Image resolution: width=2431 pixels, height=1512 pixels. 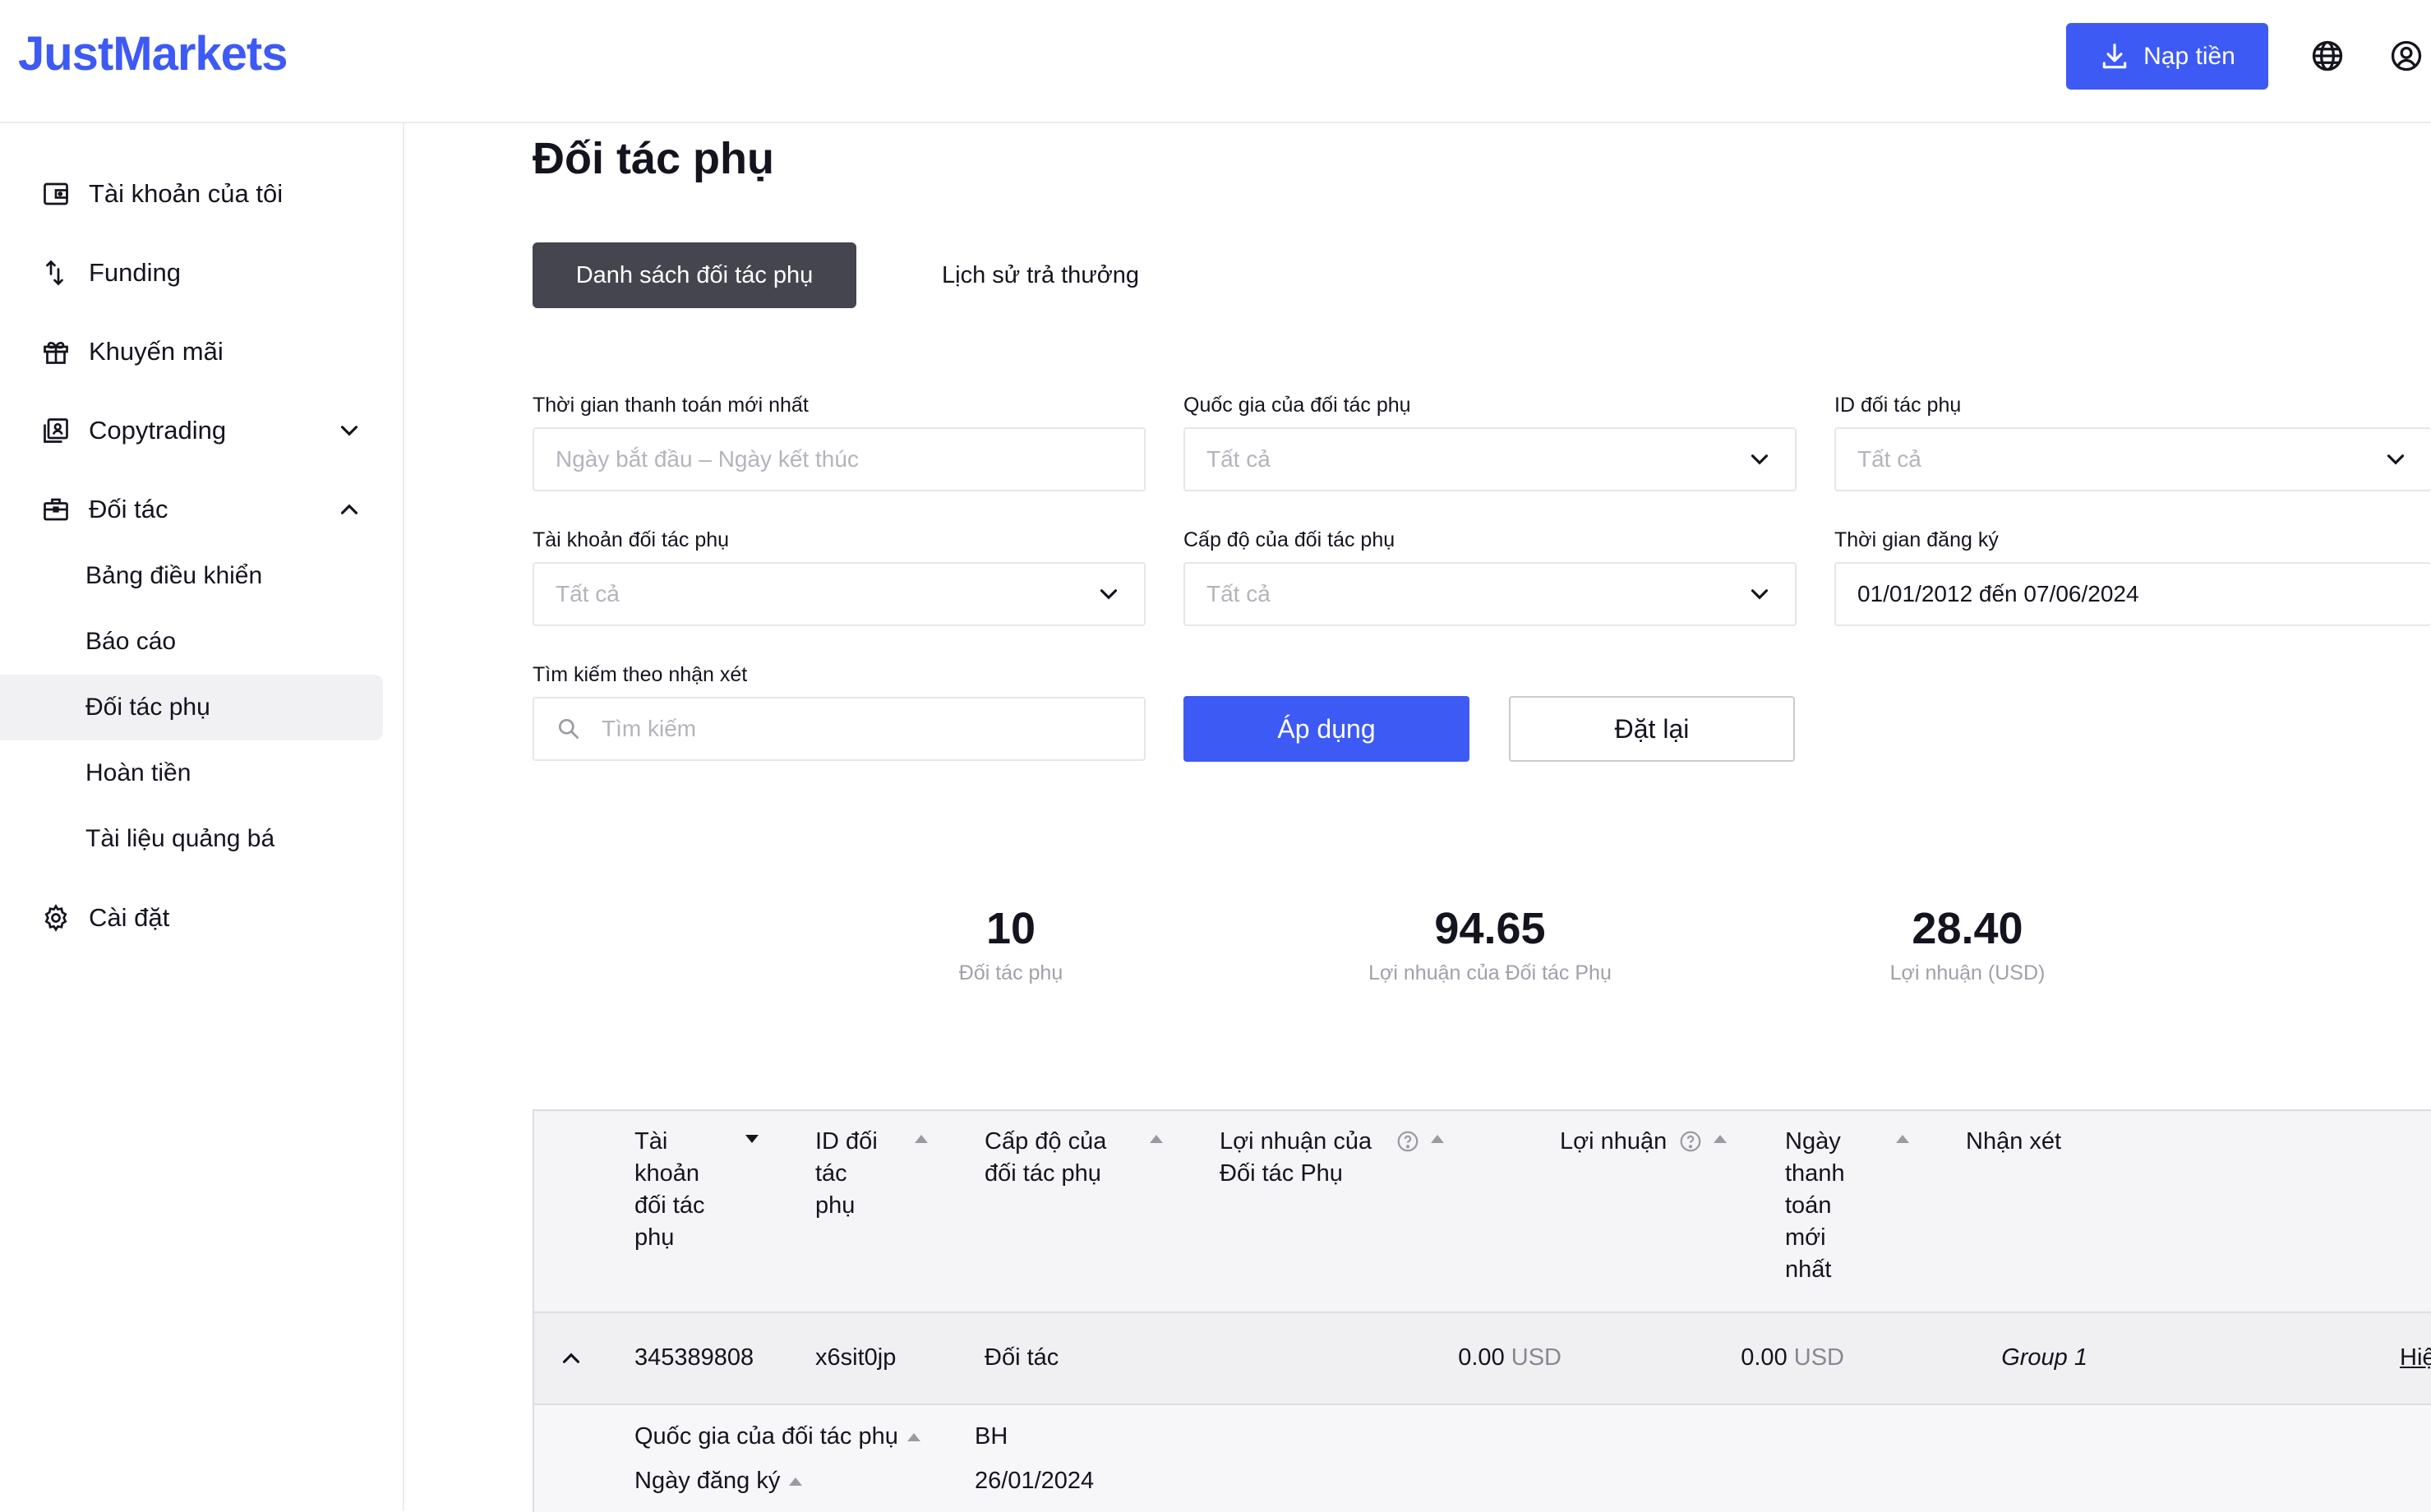 I want to click on gear-icon, so click(x=56, y=917).